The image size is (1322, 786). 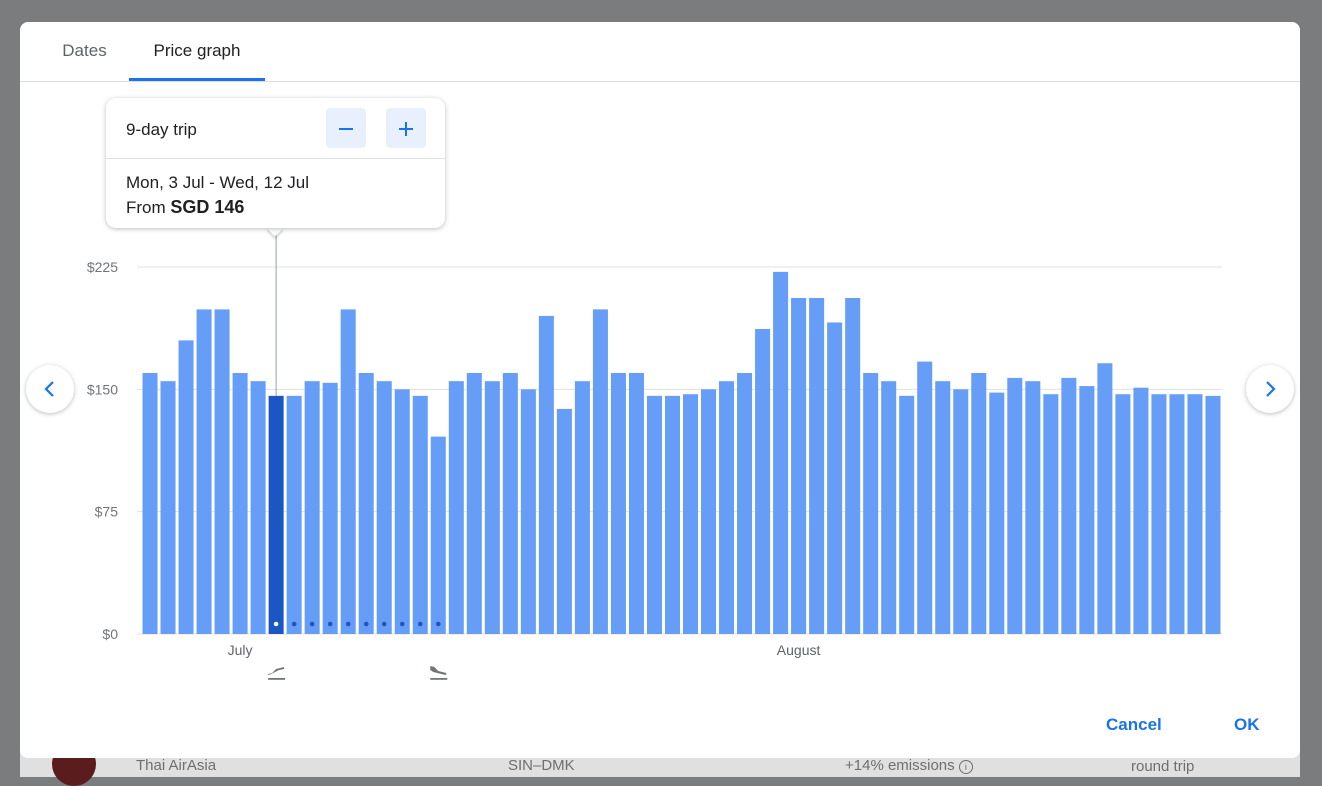 What do you see at coordinates (799, 650) in the screenshot?
I see `month-label: August` at bounding box center [799, 650].